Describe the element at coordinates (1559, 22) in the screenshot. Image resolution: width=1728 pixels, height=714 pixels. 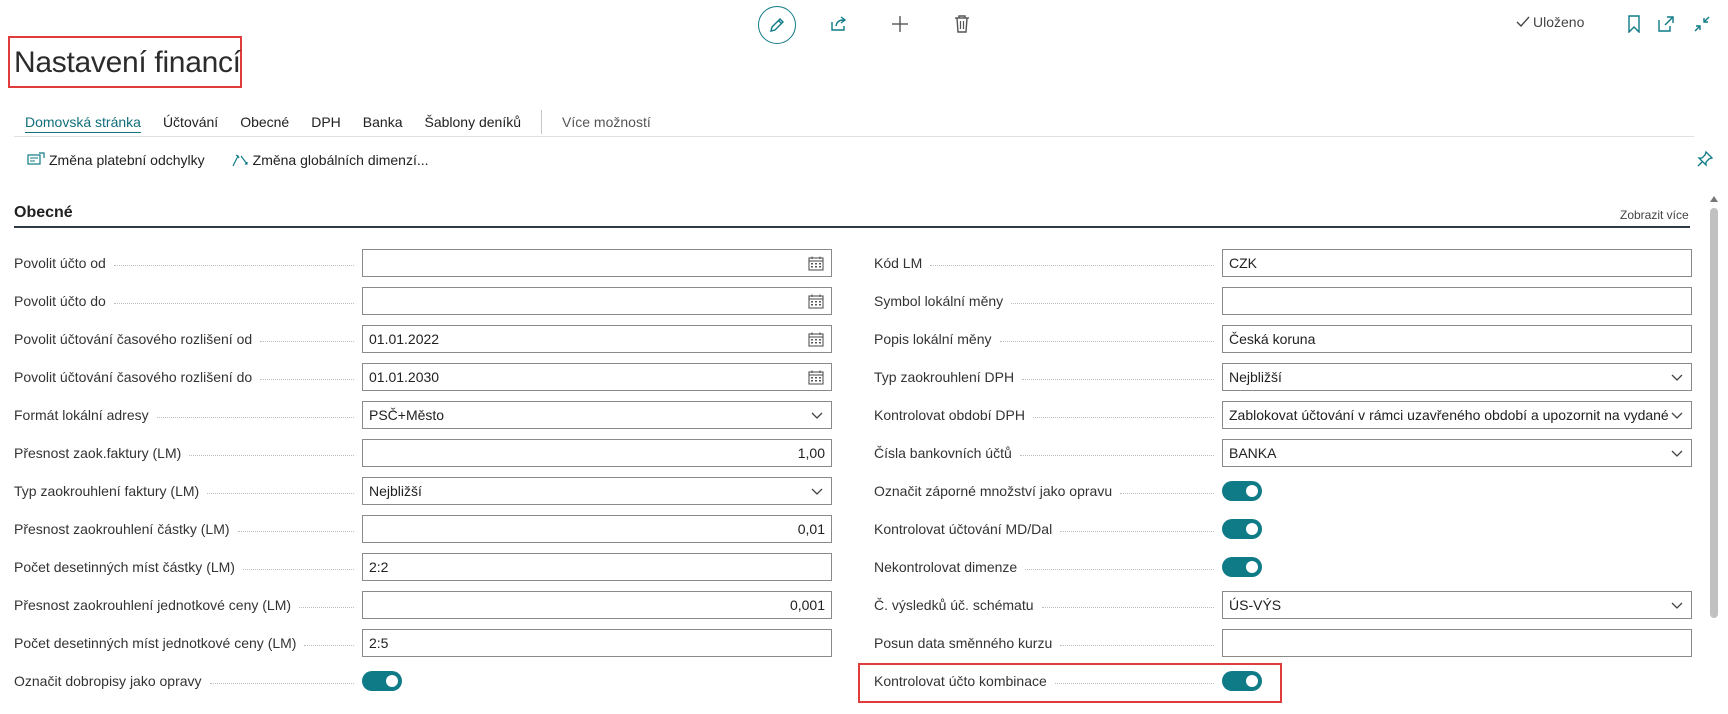
I see `saved-label: Uloženo` at that location.